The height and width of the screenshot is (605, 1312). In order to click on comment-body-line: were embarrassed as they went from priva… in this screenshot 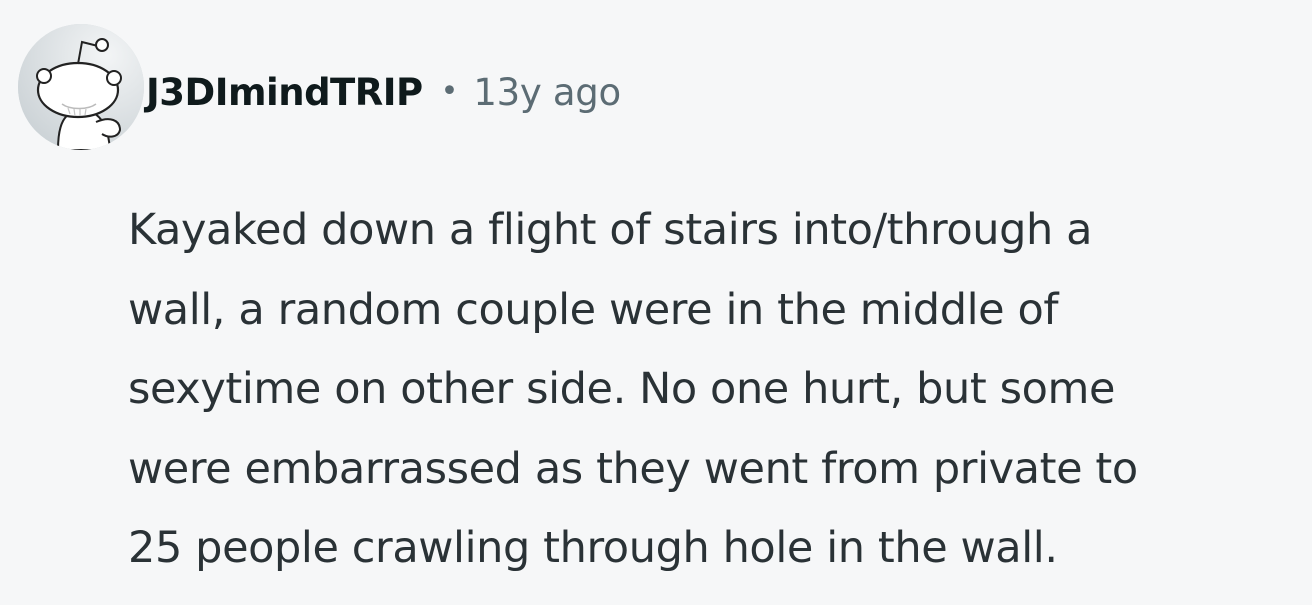, I will do `click(633, 468)`.